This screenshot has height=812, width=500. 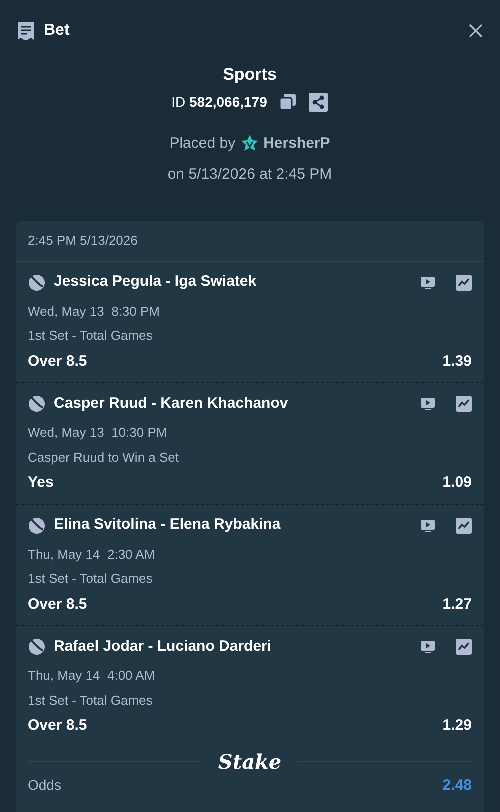 What do you see at coordinates (57, 31) in the screenshot?
I see `panel-title: Bet` at bounding box center [57, 31].